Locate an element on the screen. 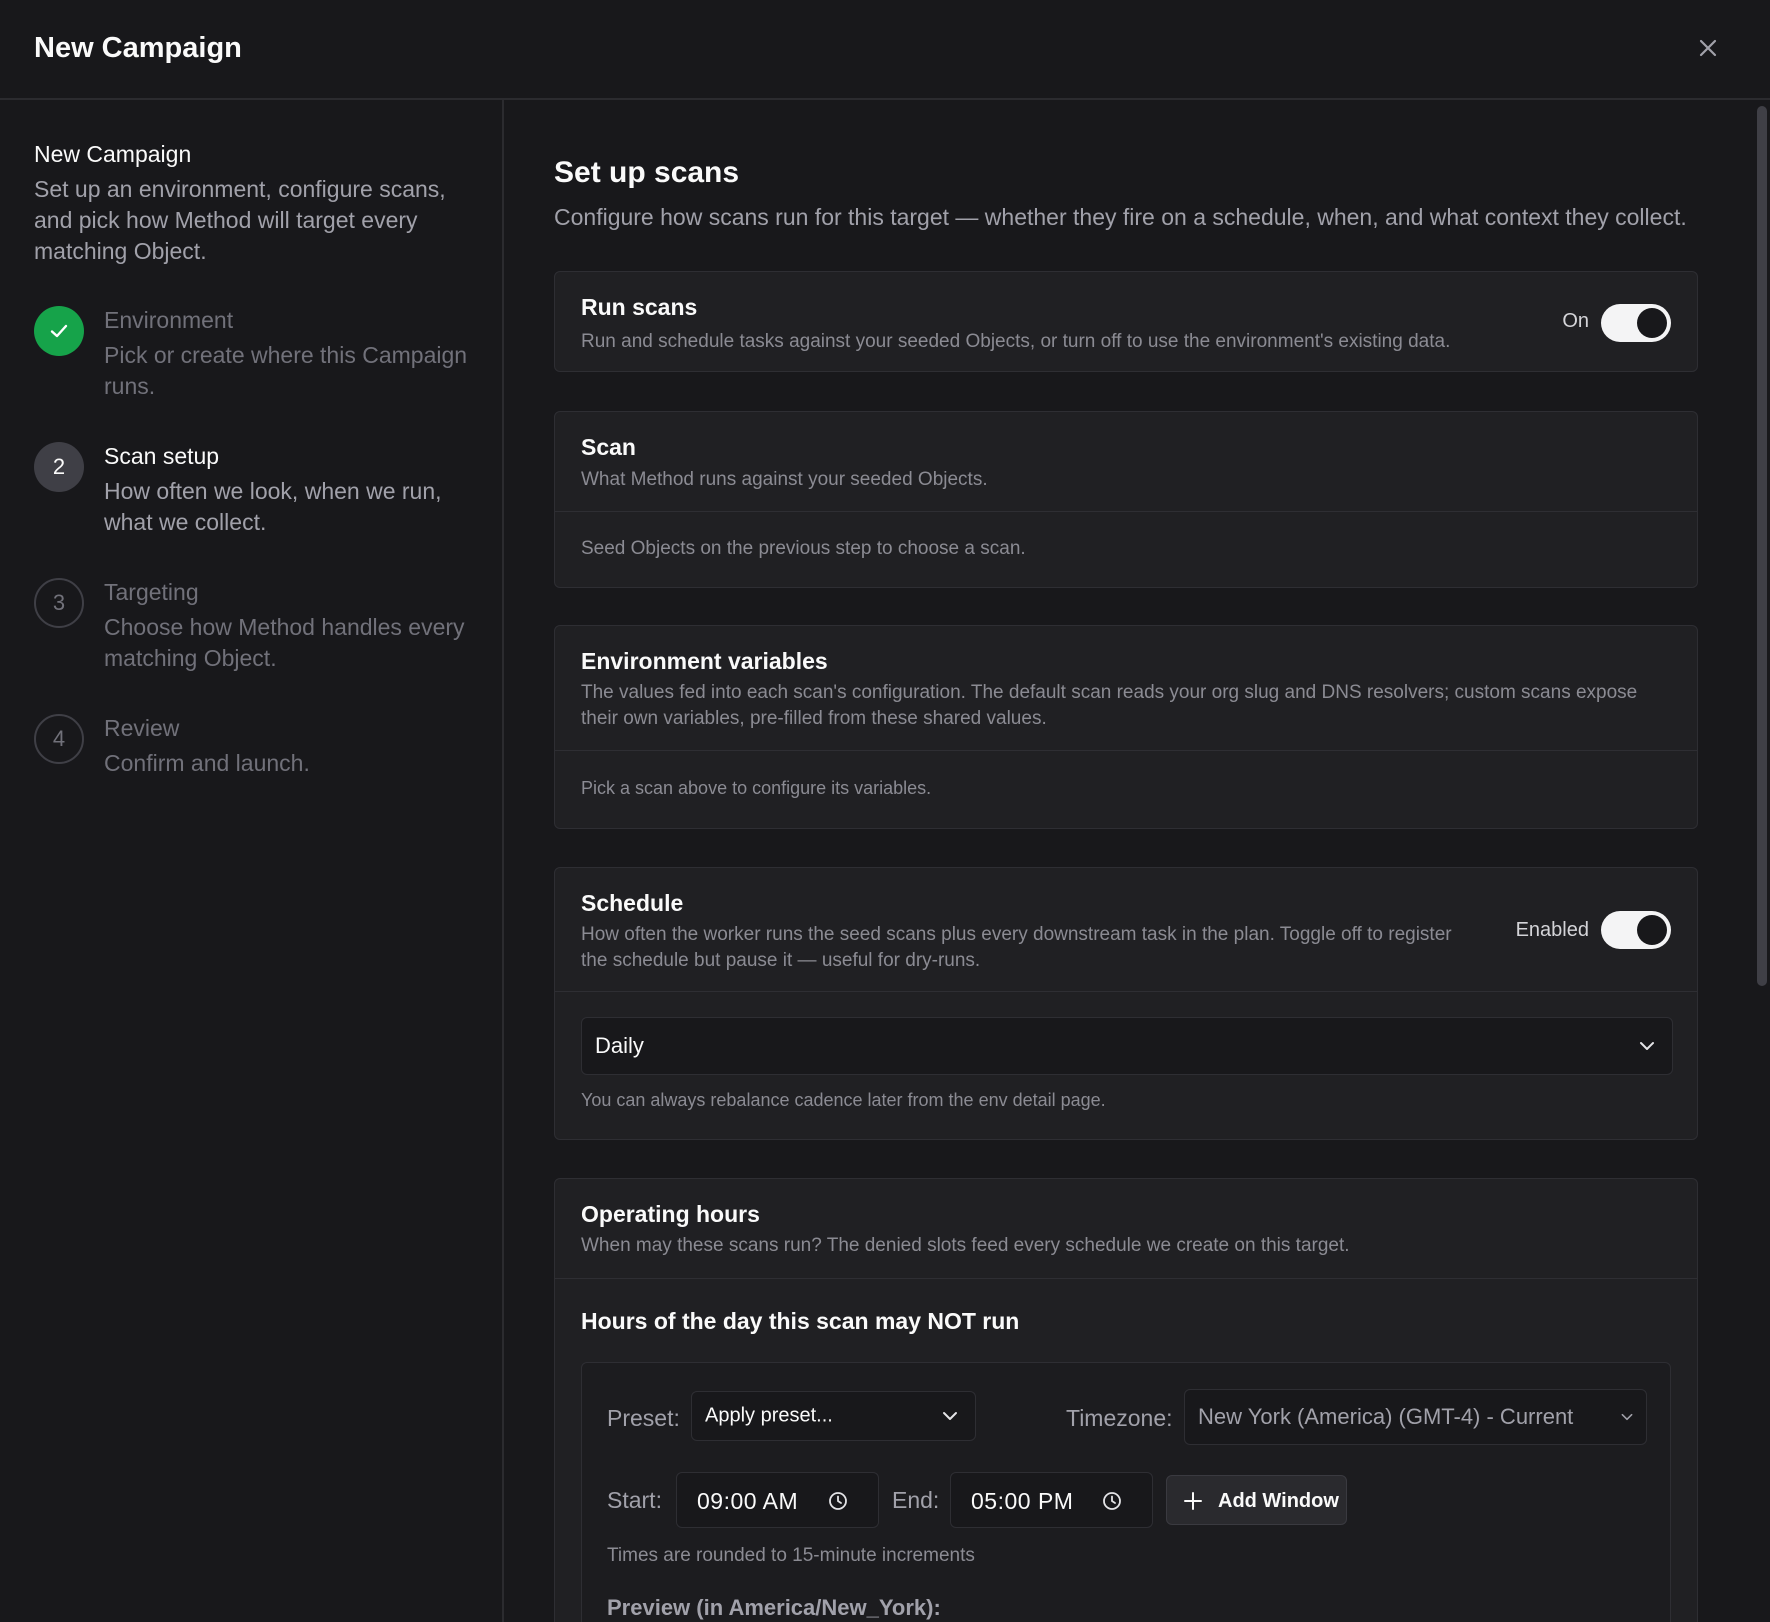 Image resolution: width=1770 pixels, height=1622 pixels. step-title: Review is located at coordinates (142, 728).